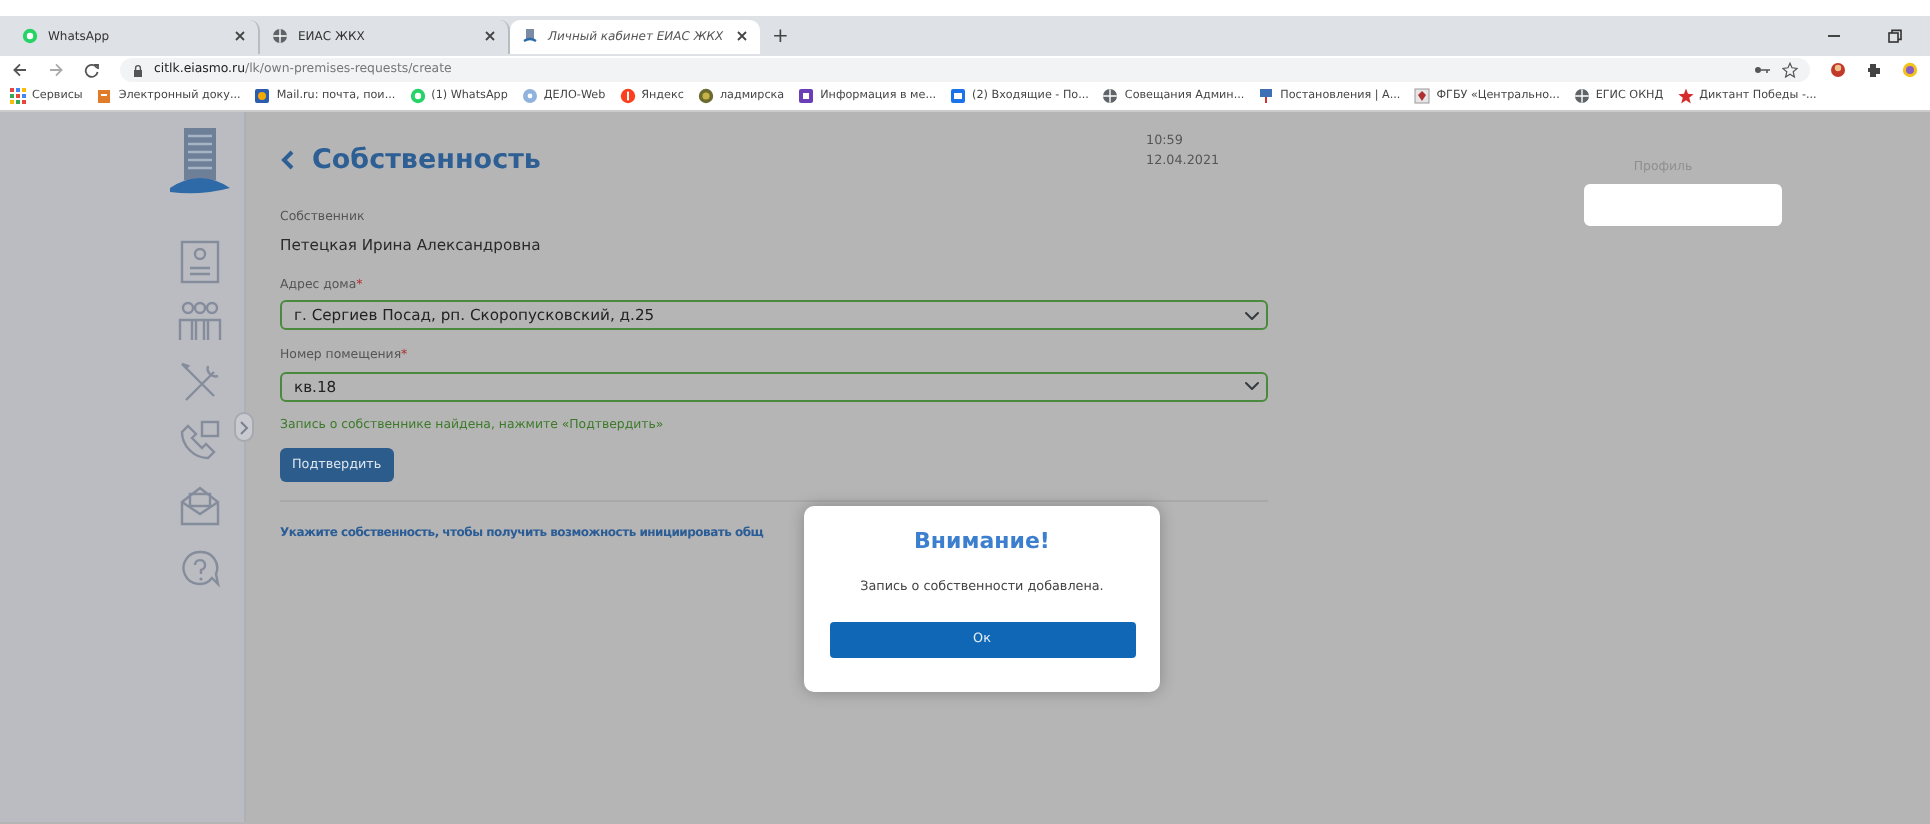  I want to click on extensions-icon, so click(1874, 70).